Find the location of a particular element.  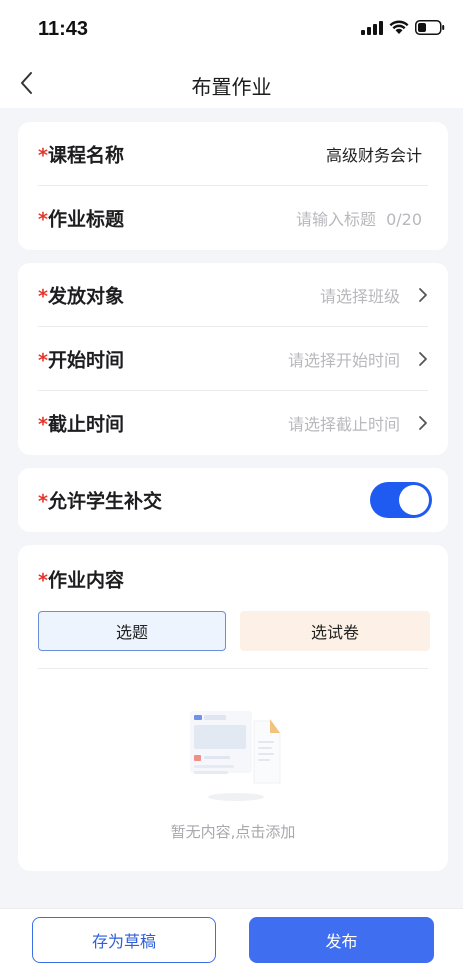

empty-hint: 暂无内容,点击添加 is located at coordinates (233, 831).